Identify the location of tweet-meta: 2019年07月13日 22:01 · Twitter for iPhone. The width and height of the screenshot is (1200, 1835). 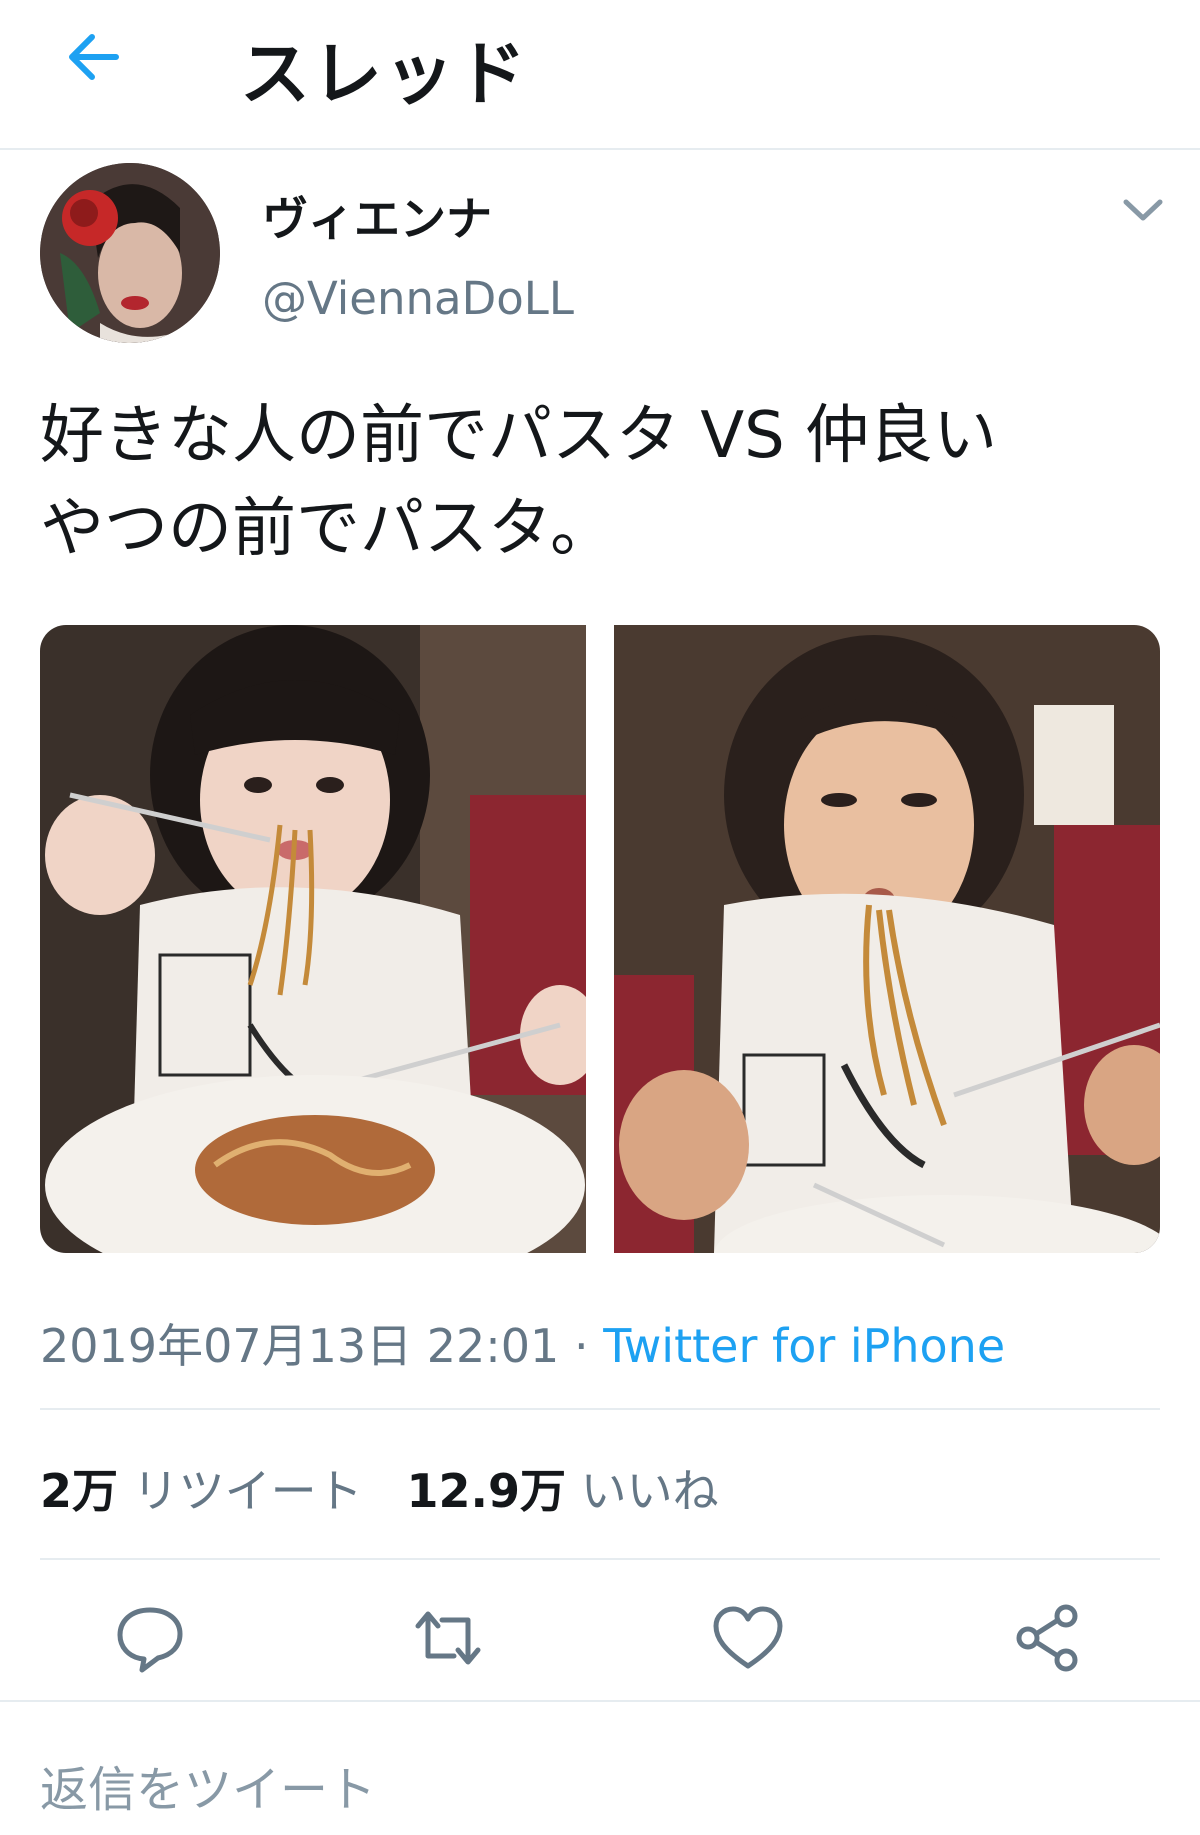
(522, 1343).